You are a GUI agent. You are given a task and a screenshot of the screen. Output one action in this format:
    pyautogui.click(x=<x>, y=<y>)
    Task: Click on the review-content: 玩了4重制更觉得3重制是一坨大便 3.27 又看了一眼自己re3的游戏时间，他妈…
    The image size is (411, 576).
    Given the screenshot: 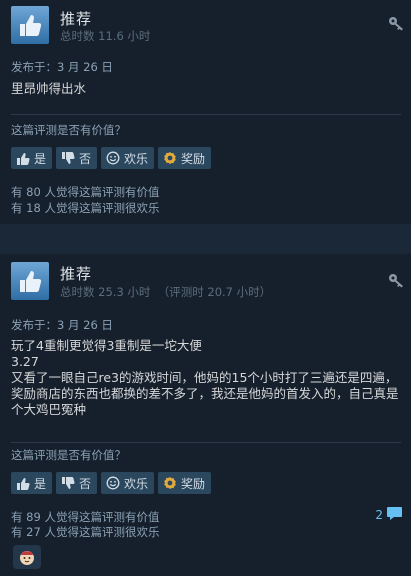 What is the action you would take?
    pyautogui.click(x=206, y=378)
    